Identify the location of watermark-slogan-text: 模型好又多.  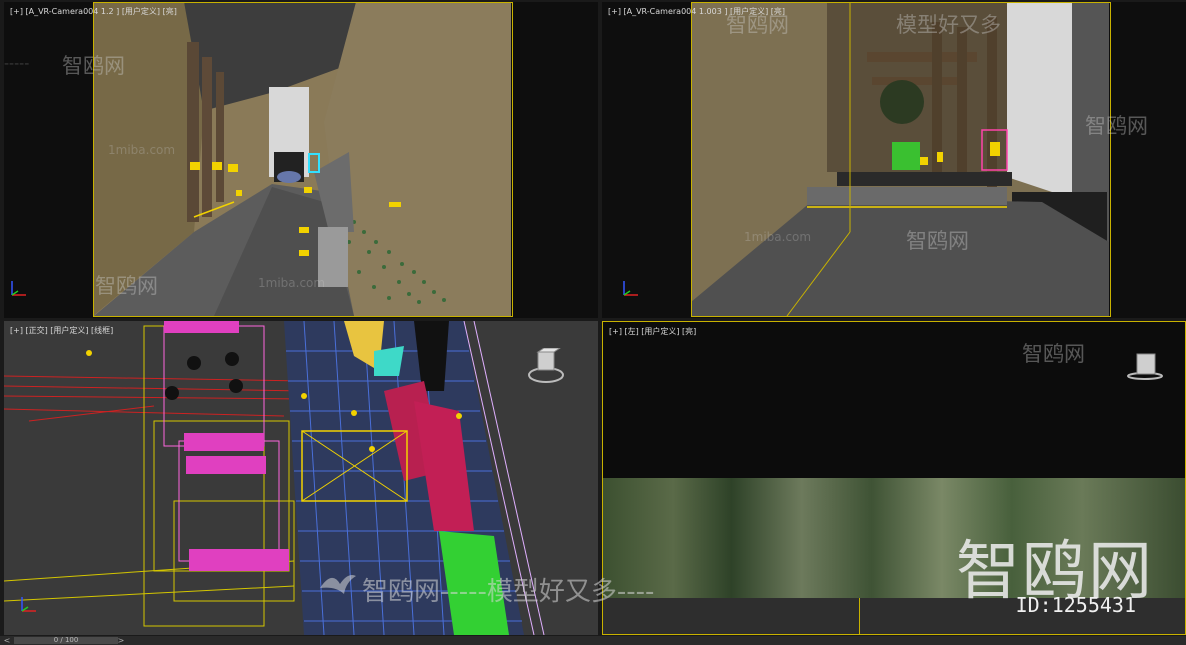
(948, 25).